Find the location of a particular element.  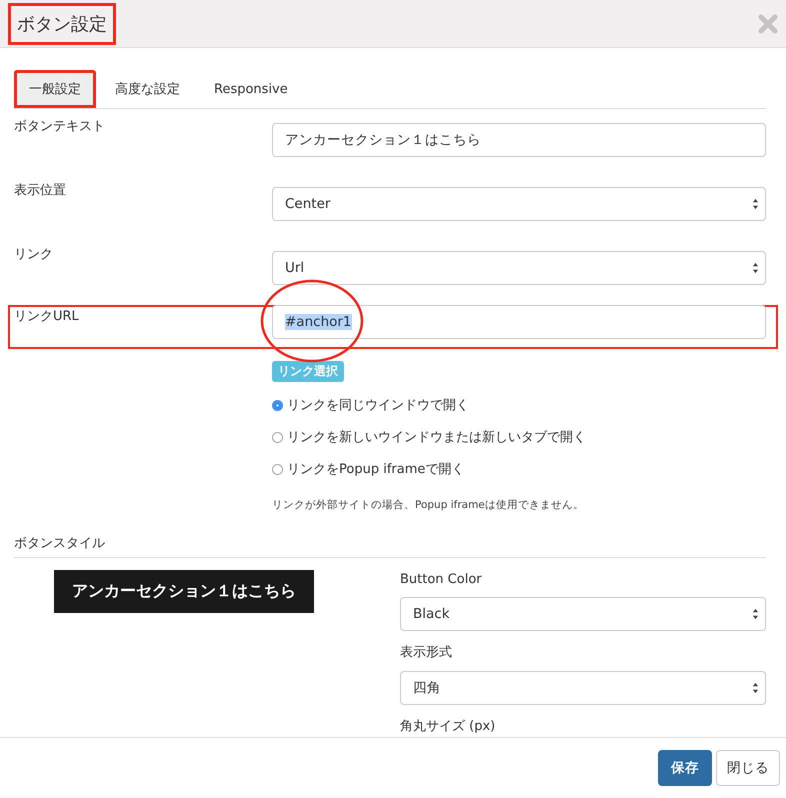

tab: 高度な設定 is located at coordinates (147, 89).